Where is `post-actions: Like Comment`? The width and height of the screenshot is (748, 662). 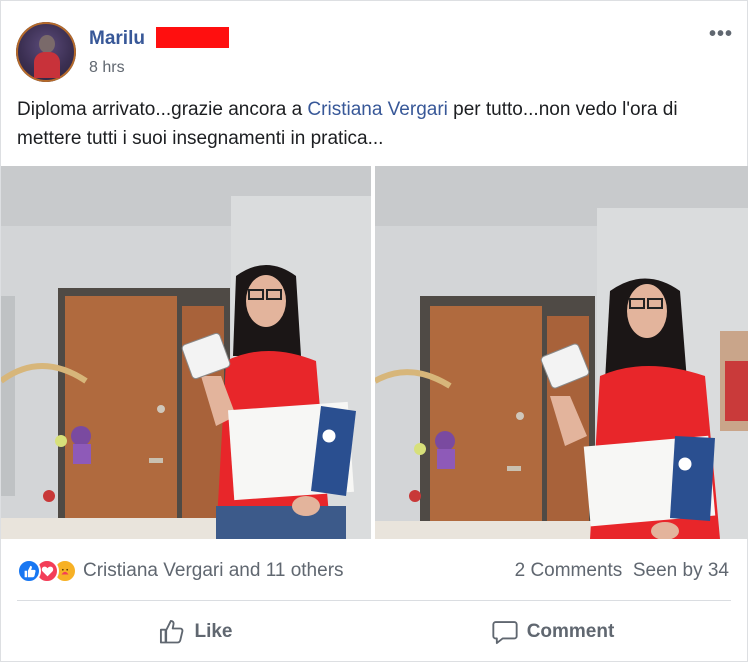 post-actions: Like Comment is located at coordinates (374, 632).